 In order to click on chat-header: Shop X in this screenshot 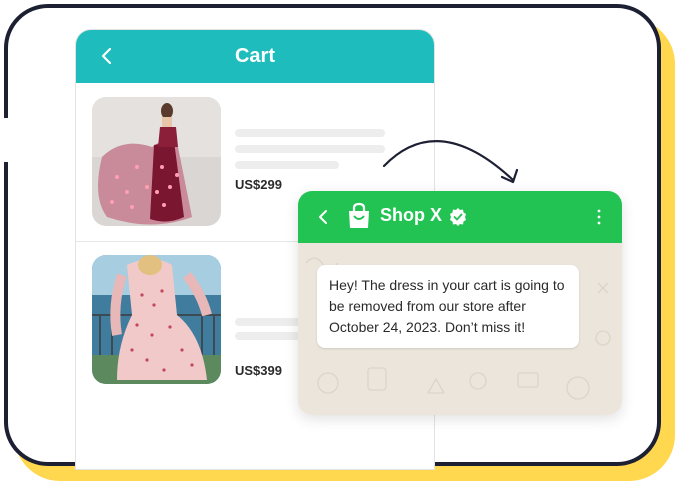, I will do `click(460, 217)`.